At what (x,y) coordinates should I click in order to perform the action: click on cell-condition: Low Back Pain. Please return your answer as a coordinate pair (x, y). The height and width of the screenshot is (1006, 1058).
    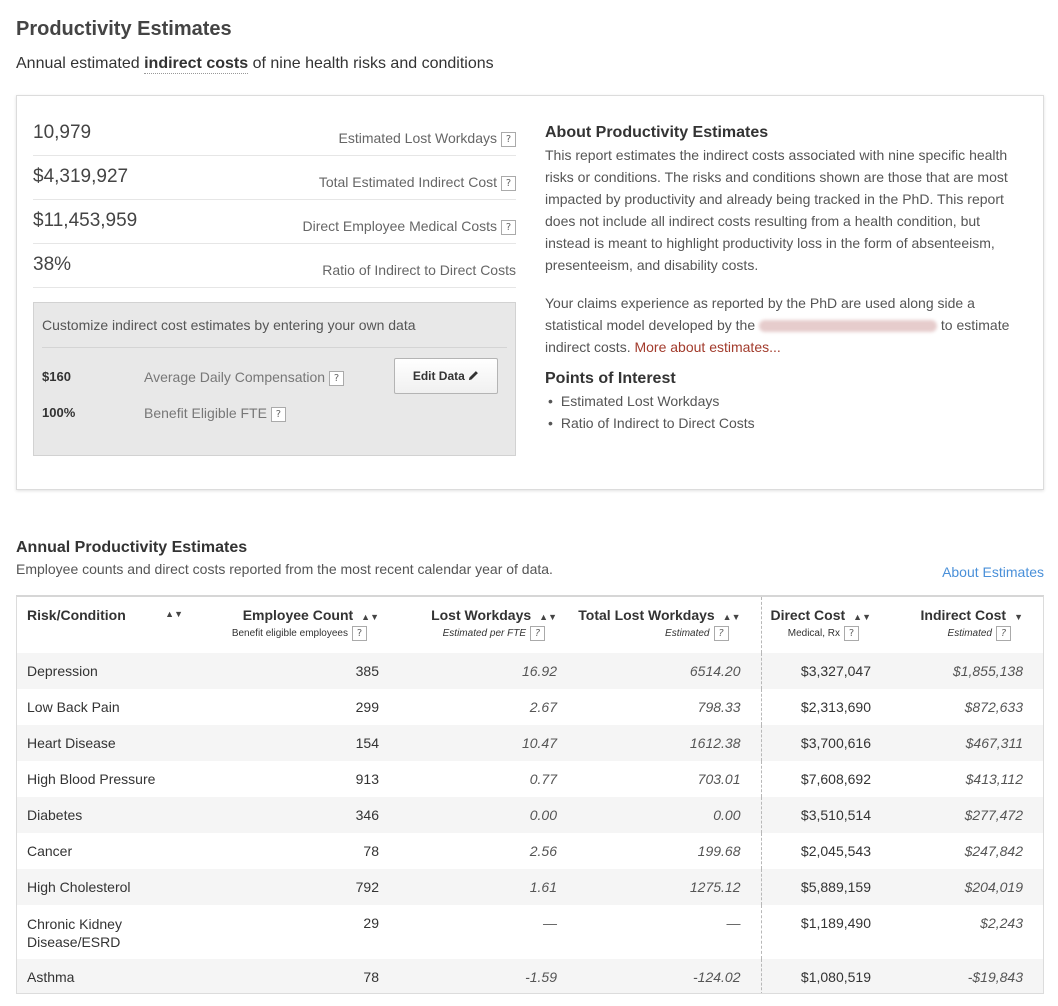
    Looking at the image, I should click on (102, 707).